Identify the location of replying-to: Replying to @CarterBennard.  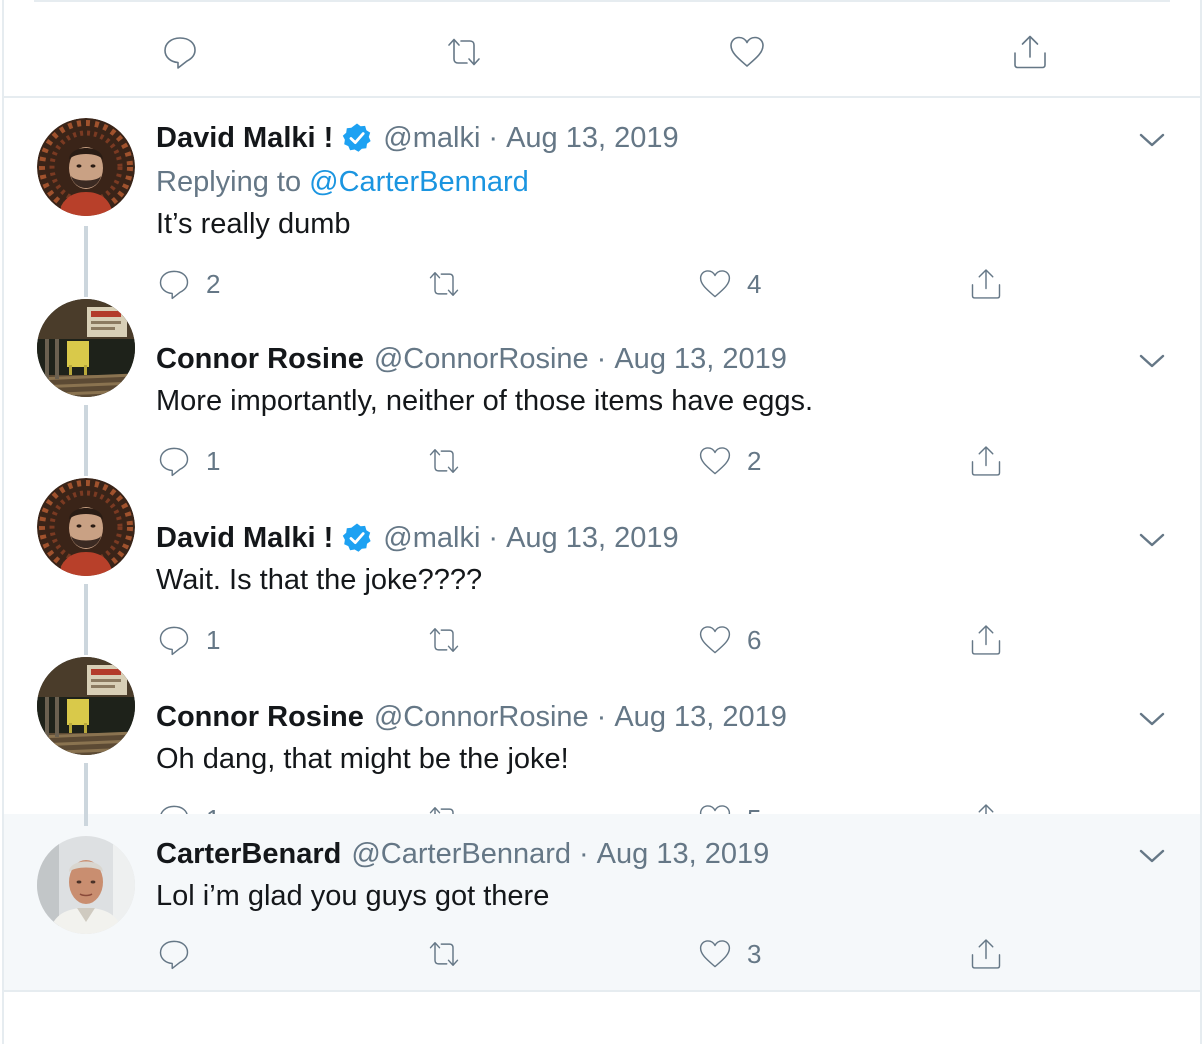
(342, 182).